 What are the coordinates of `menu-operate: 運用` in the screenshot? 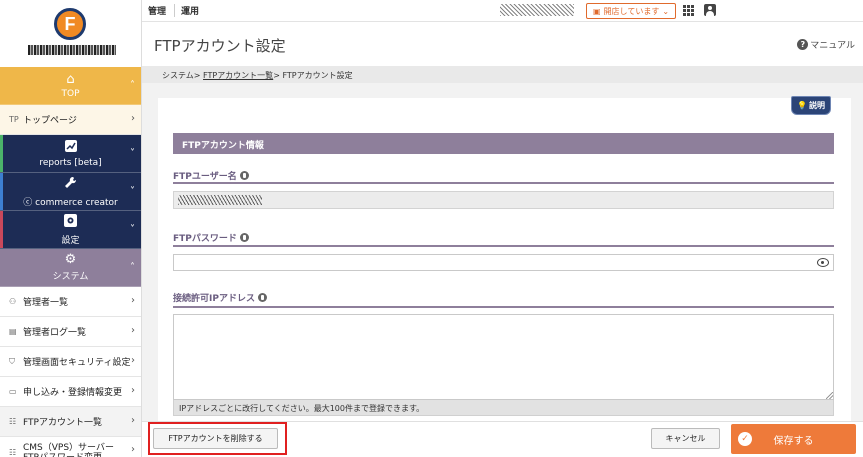 It's located at (186, 10).